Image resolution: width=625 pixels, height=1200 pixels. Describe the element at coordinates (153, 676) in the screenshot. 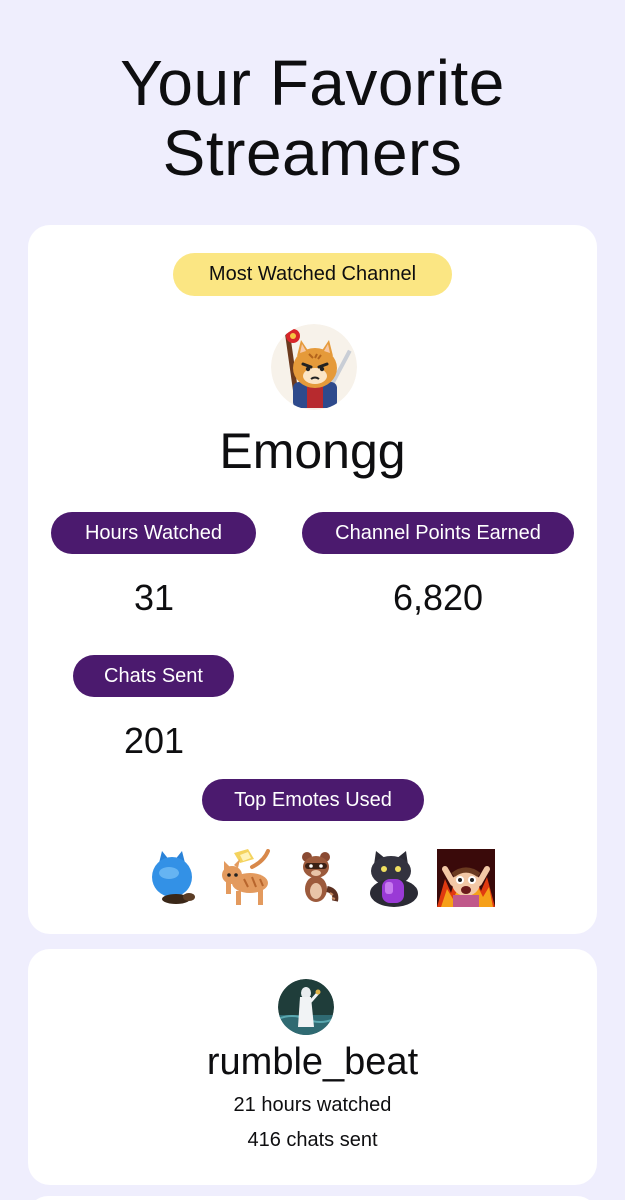

I see `chats-sent-label: Chats Sent` at that location.